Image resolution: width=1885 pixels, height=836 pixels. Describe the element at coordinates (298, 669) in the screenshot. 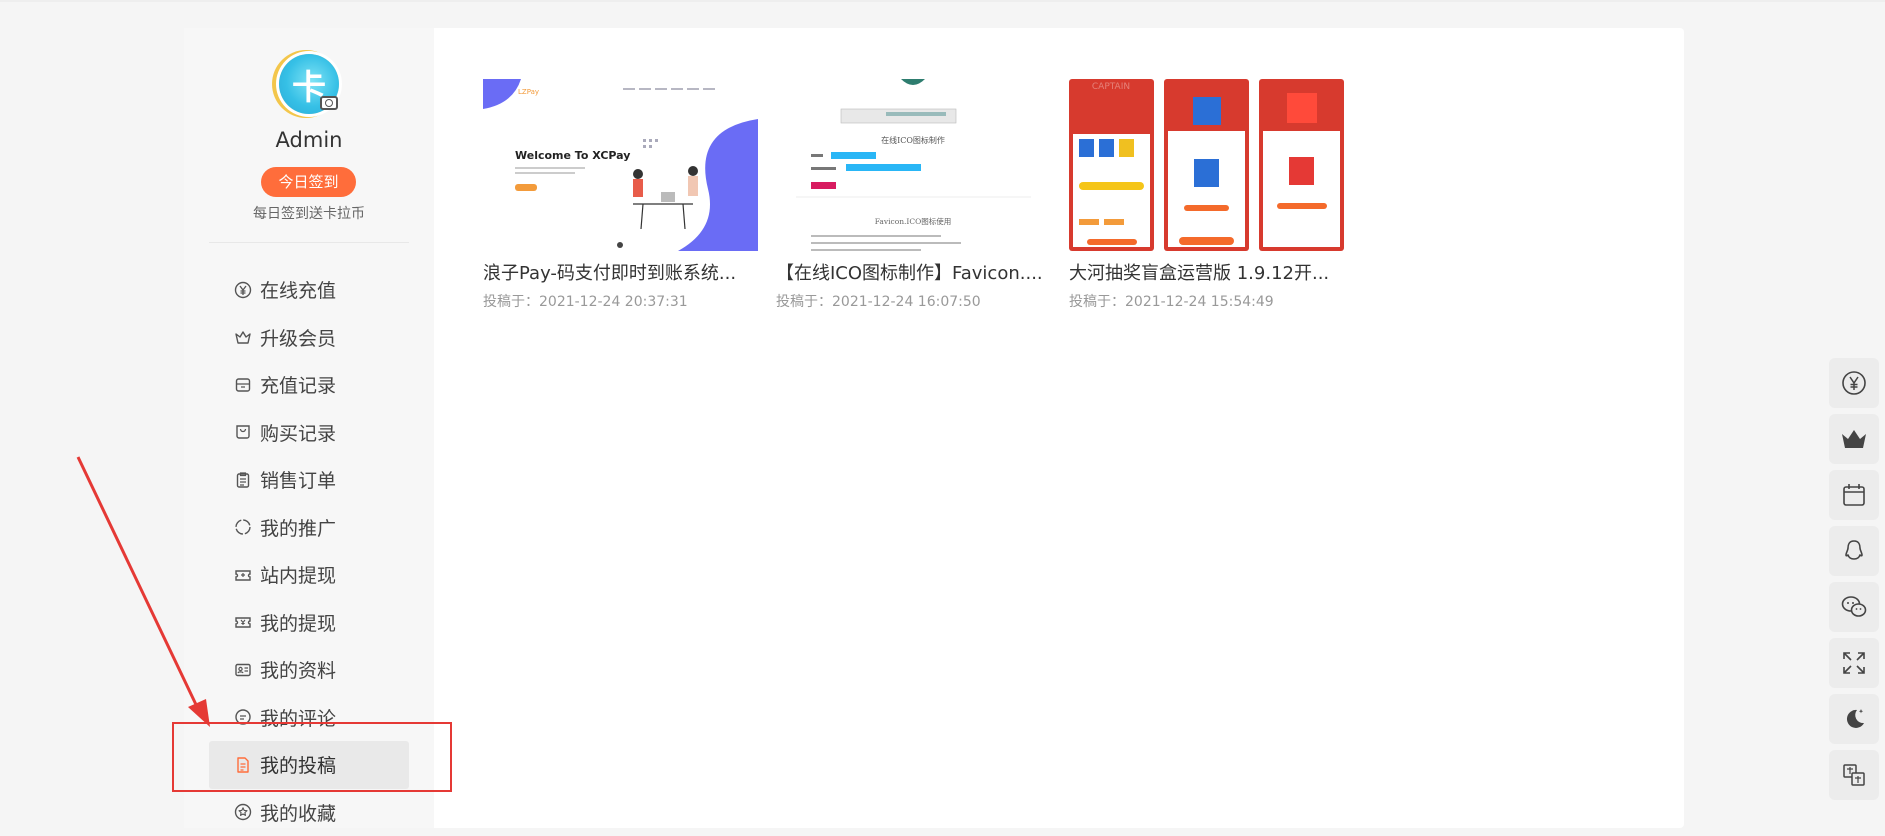

I see `sidebar-item-label: 我的资料` at that location.